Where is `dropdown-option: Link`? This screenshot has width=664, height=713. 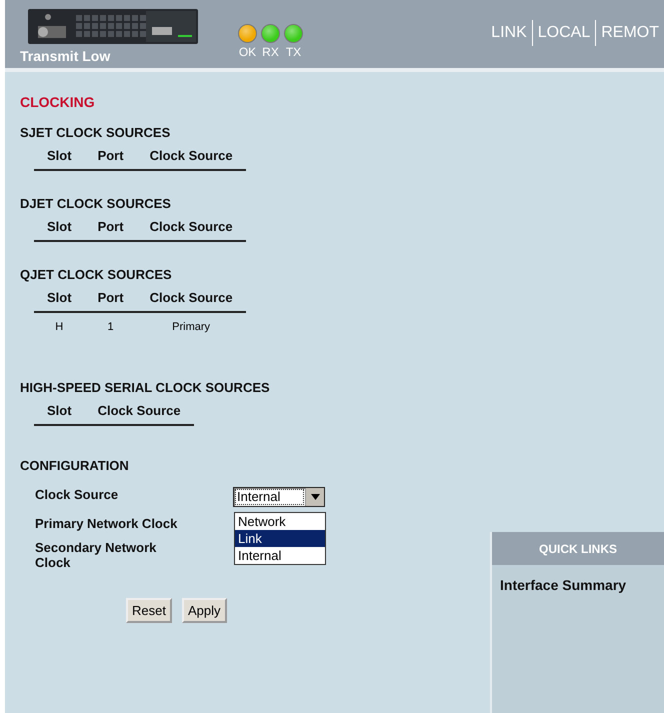 dropdown-option: Link is located at coordinates (280, 538).